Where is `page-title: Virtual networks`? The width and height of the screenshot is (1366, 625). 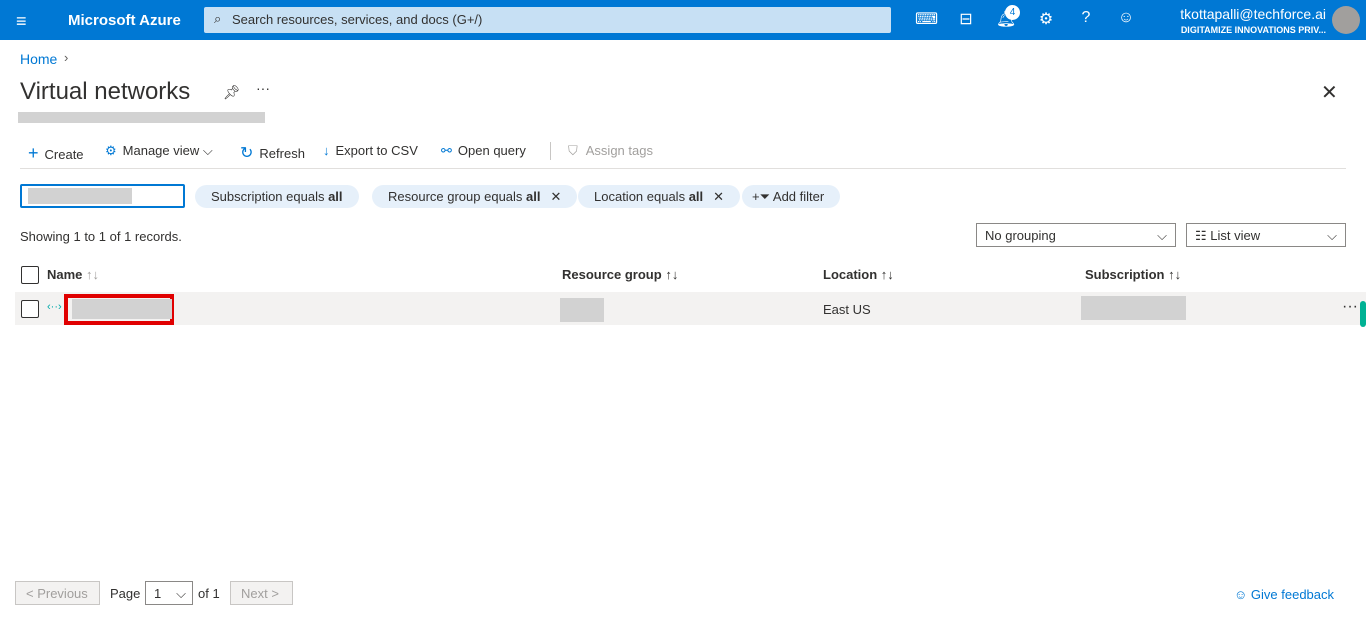 page-title: Virtual networks is located at coordinates (105, 91).